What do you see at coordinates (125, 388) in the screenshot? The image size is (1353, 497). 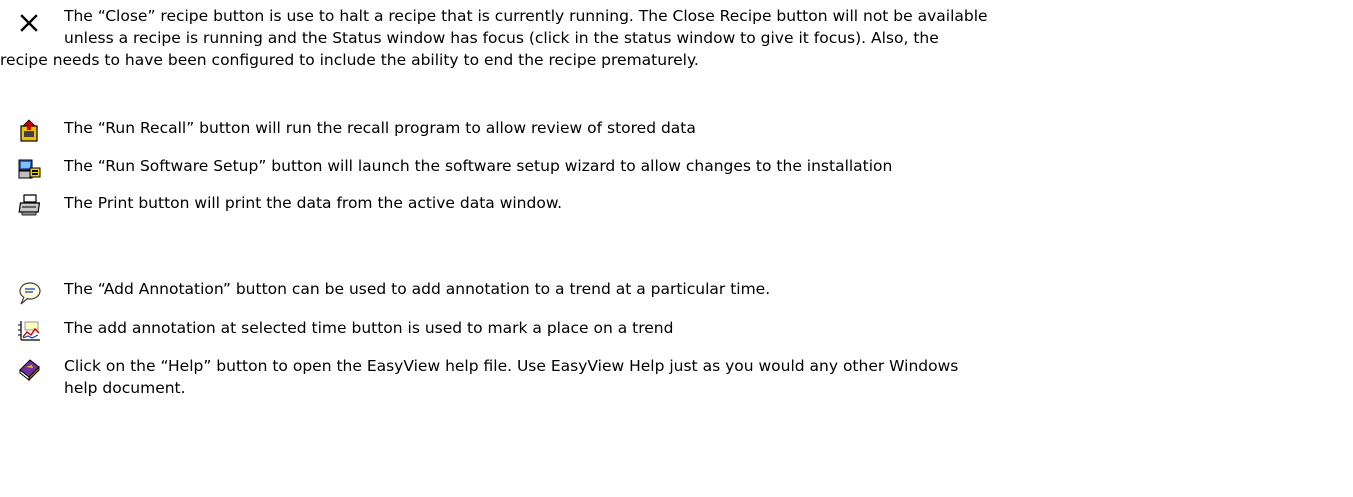 I see `help-line-2: help document.` at bounding box center [125, 388].